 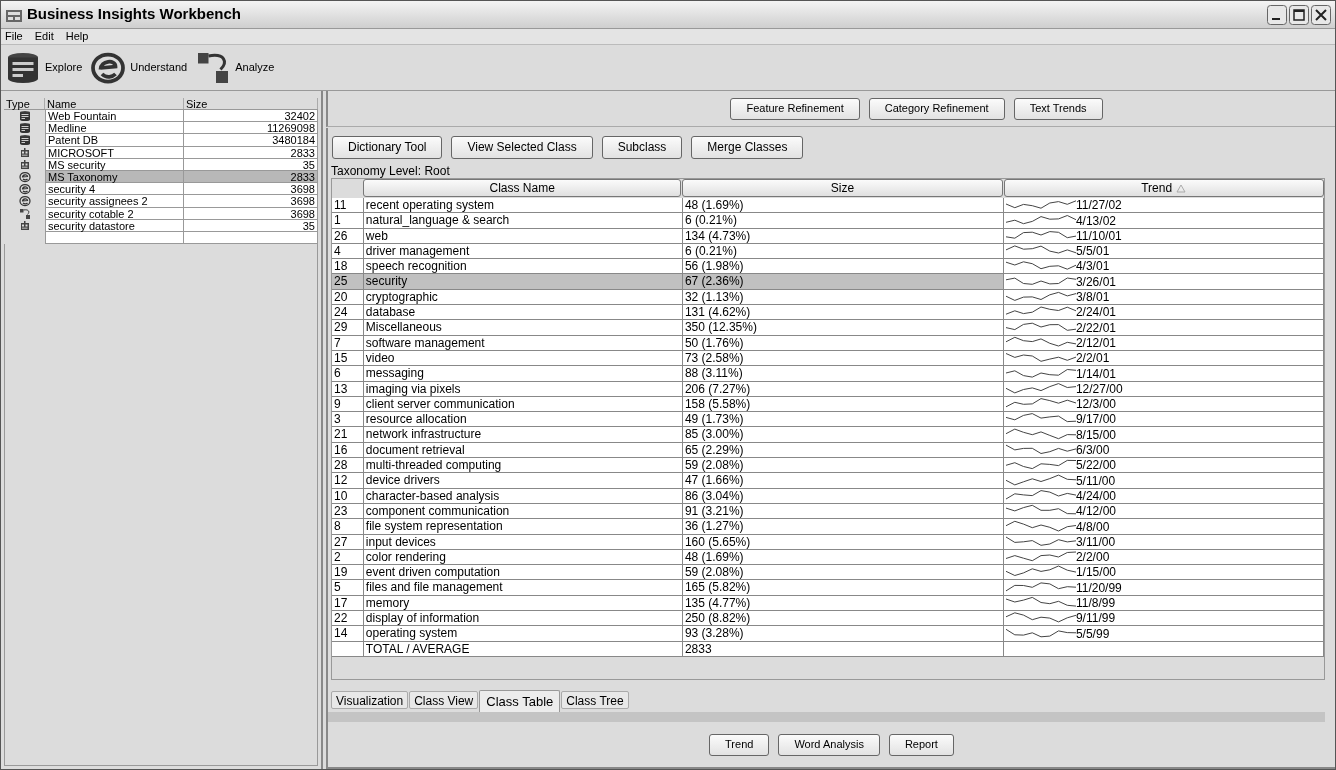 What do you see at coordinates (1092, 634) in the screenshot?
I see `trend-date: 5/5/99` at bounding box center [1092, 634].